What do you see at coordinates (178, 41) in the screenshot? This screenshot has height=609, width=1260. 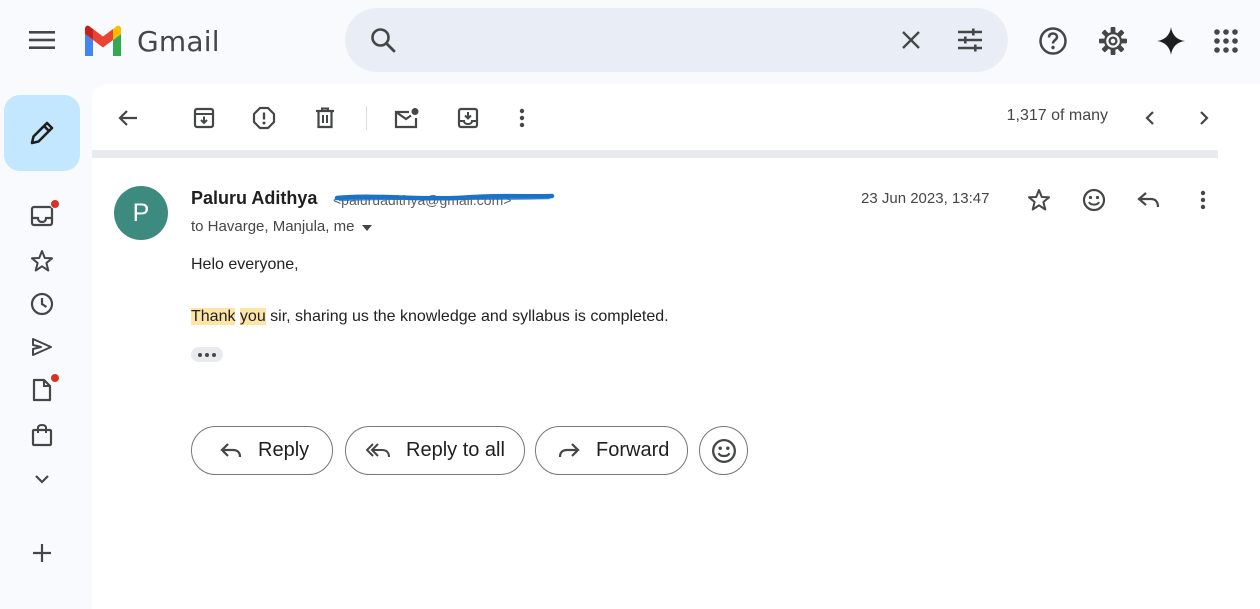 I see `app-name: Gmail` at bounding box center [178, 41].